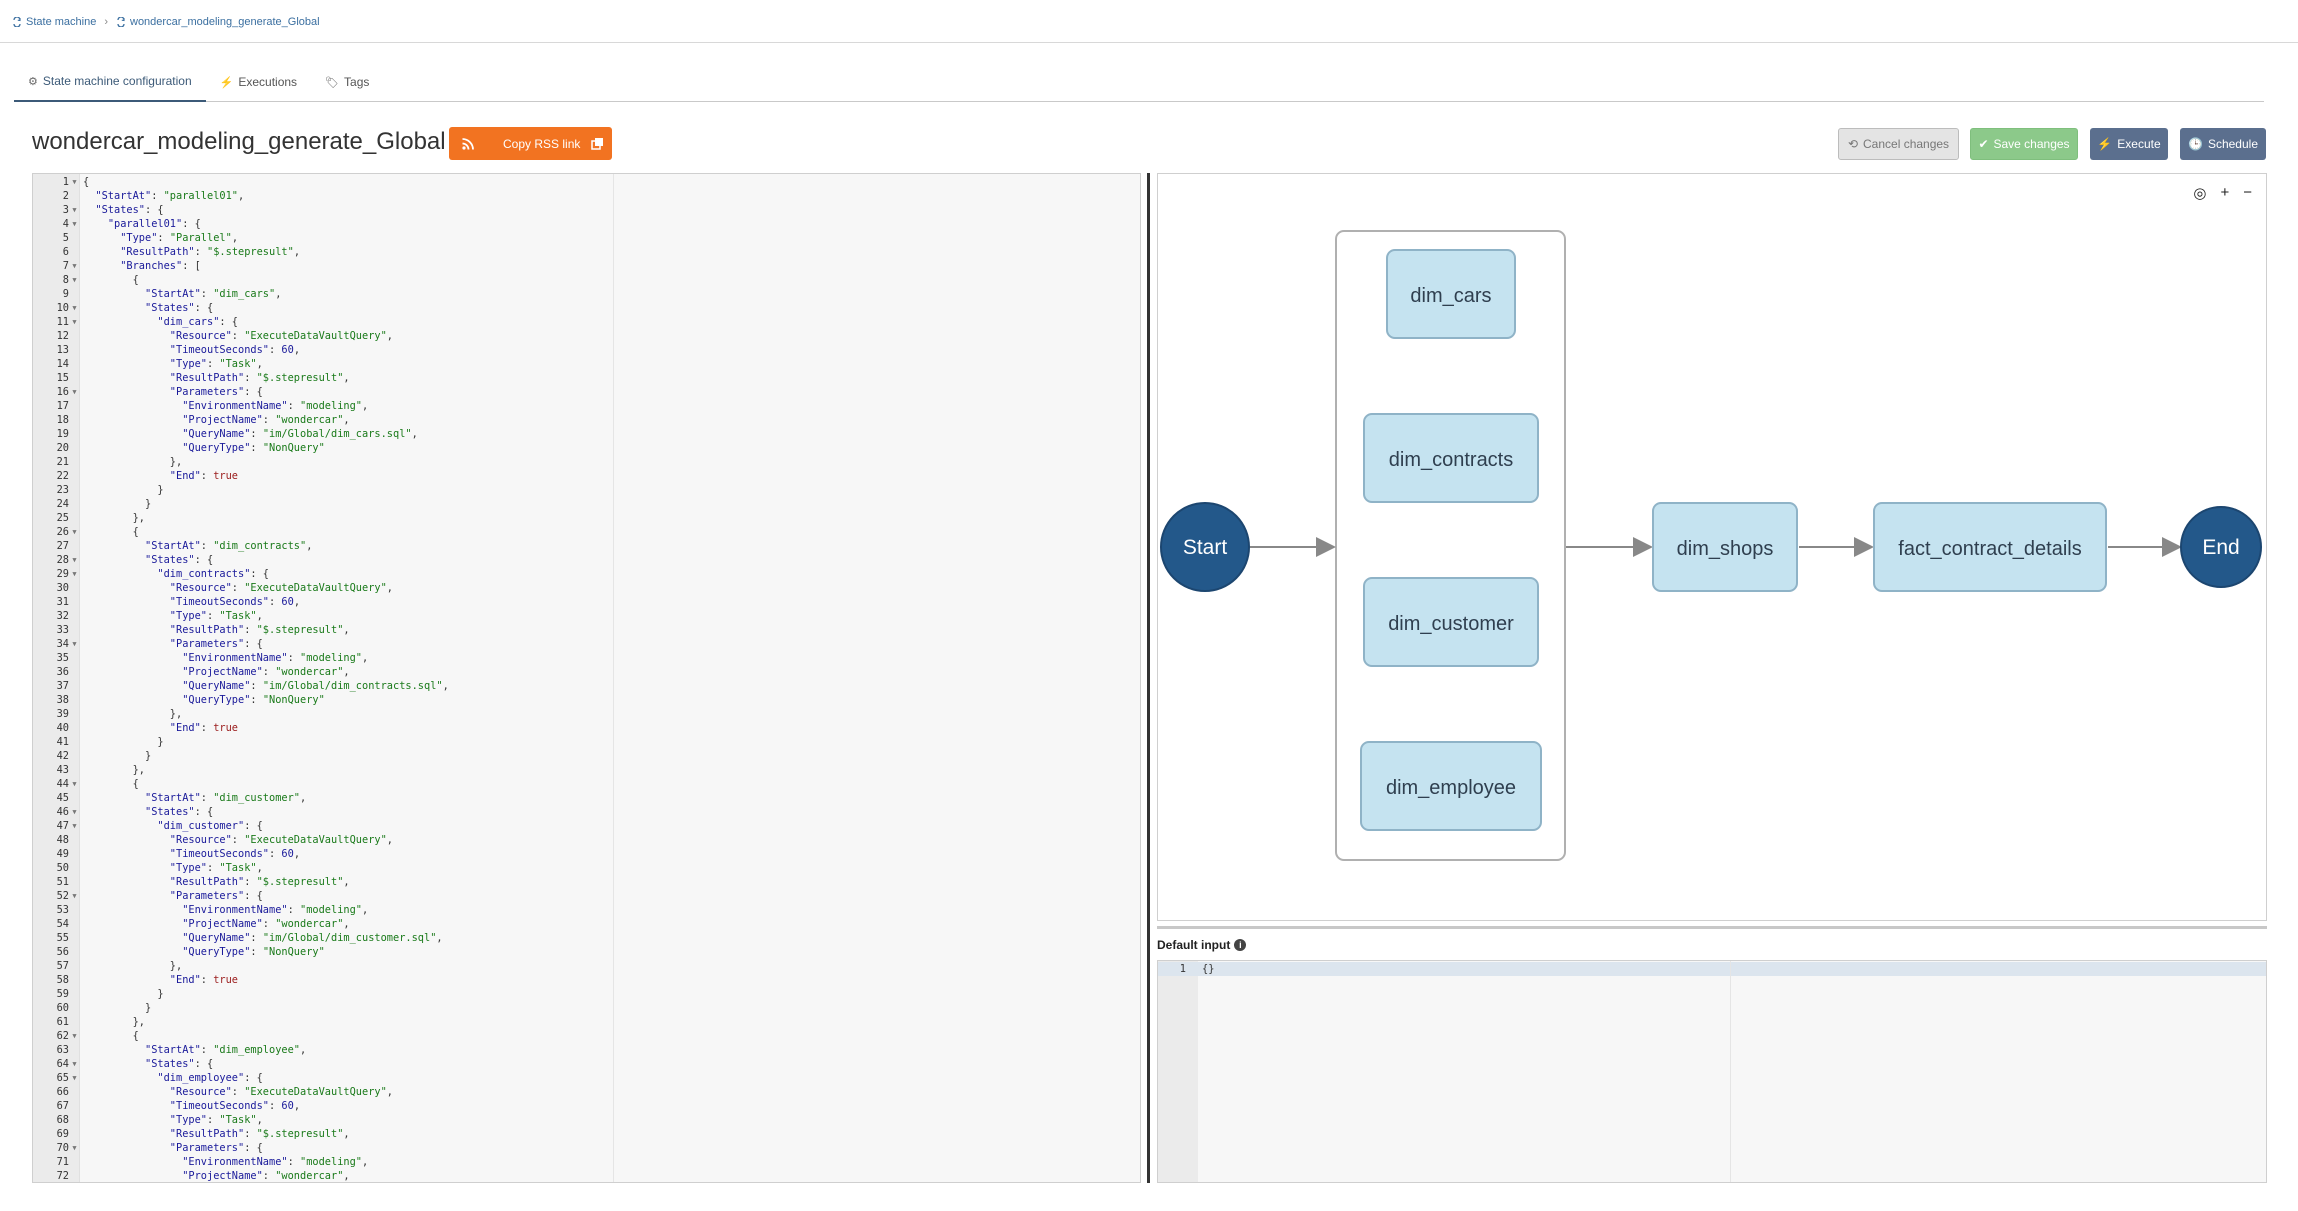 This screenshot has height=1211, width=2298. What do you see at coordinates (357, 82) in the screenshot?
I see `tab-label: Tags` at bounding box center [357, 82].